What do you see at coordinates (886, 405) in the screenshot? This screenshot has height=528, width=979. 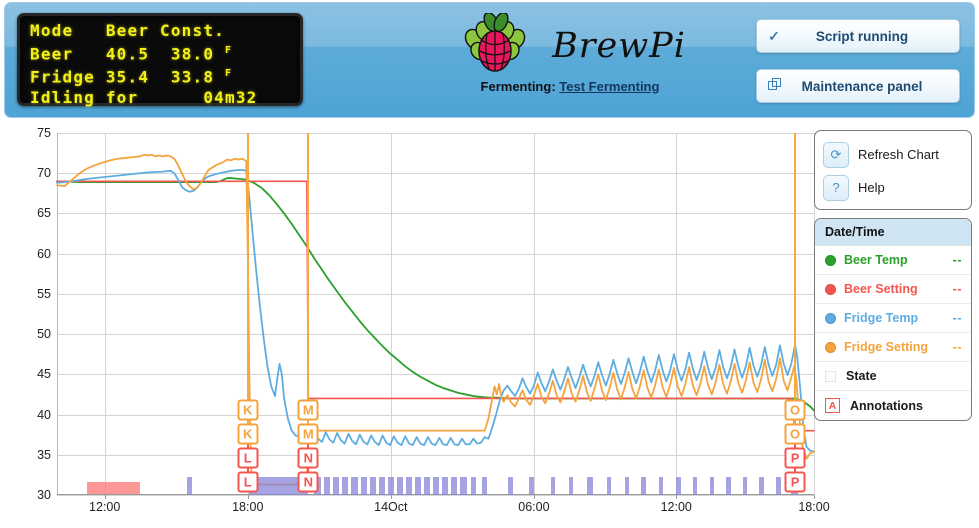 I see `legend-series-name: Annotations` at bounding box center [886, 405].